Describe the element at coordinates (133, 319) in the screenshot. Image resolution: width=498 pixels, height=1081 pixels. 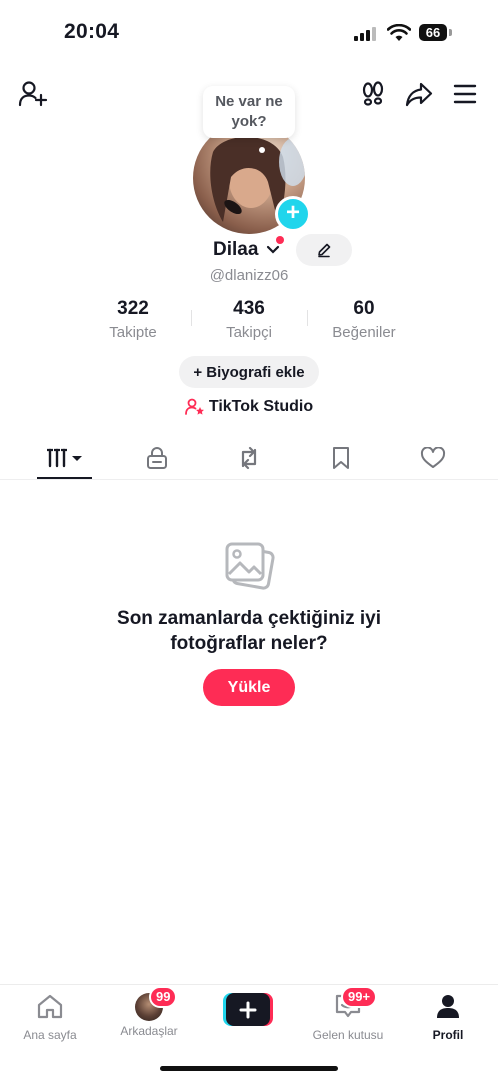
I see `stat-following: 322 Takipte` at that location.